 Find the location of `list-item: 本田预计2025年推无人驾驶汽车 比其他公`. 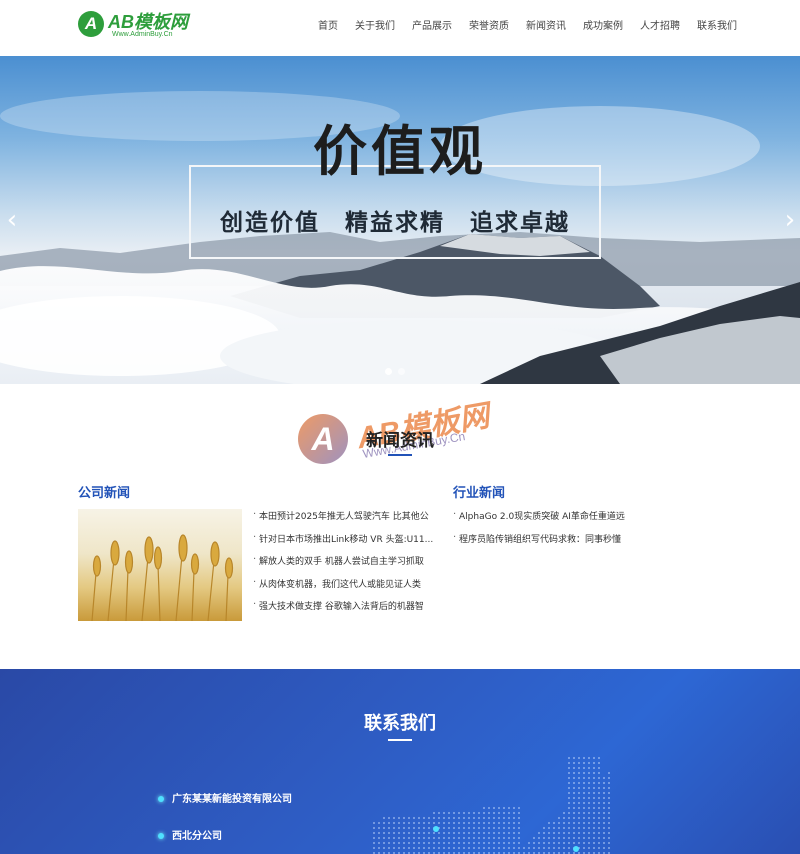

list-item: 本田预计2025年推无人驾驶汽车 比其他公 is located at coordinates (346, 521).